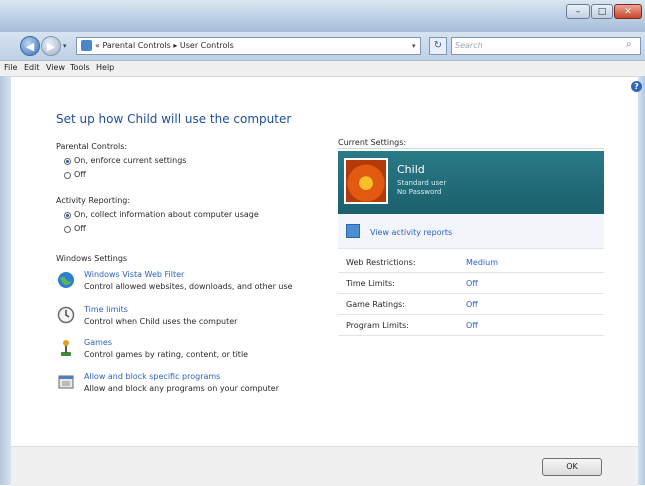  Describe the element at coordinates (370, 283) in the screenshot. I see `time-limits-key: Time Limits:` at that location.